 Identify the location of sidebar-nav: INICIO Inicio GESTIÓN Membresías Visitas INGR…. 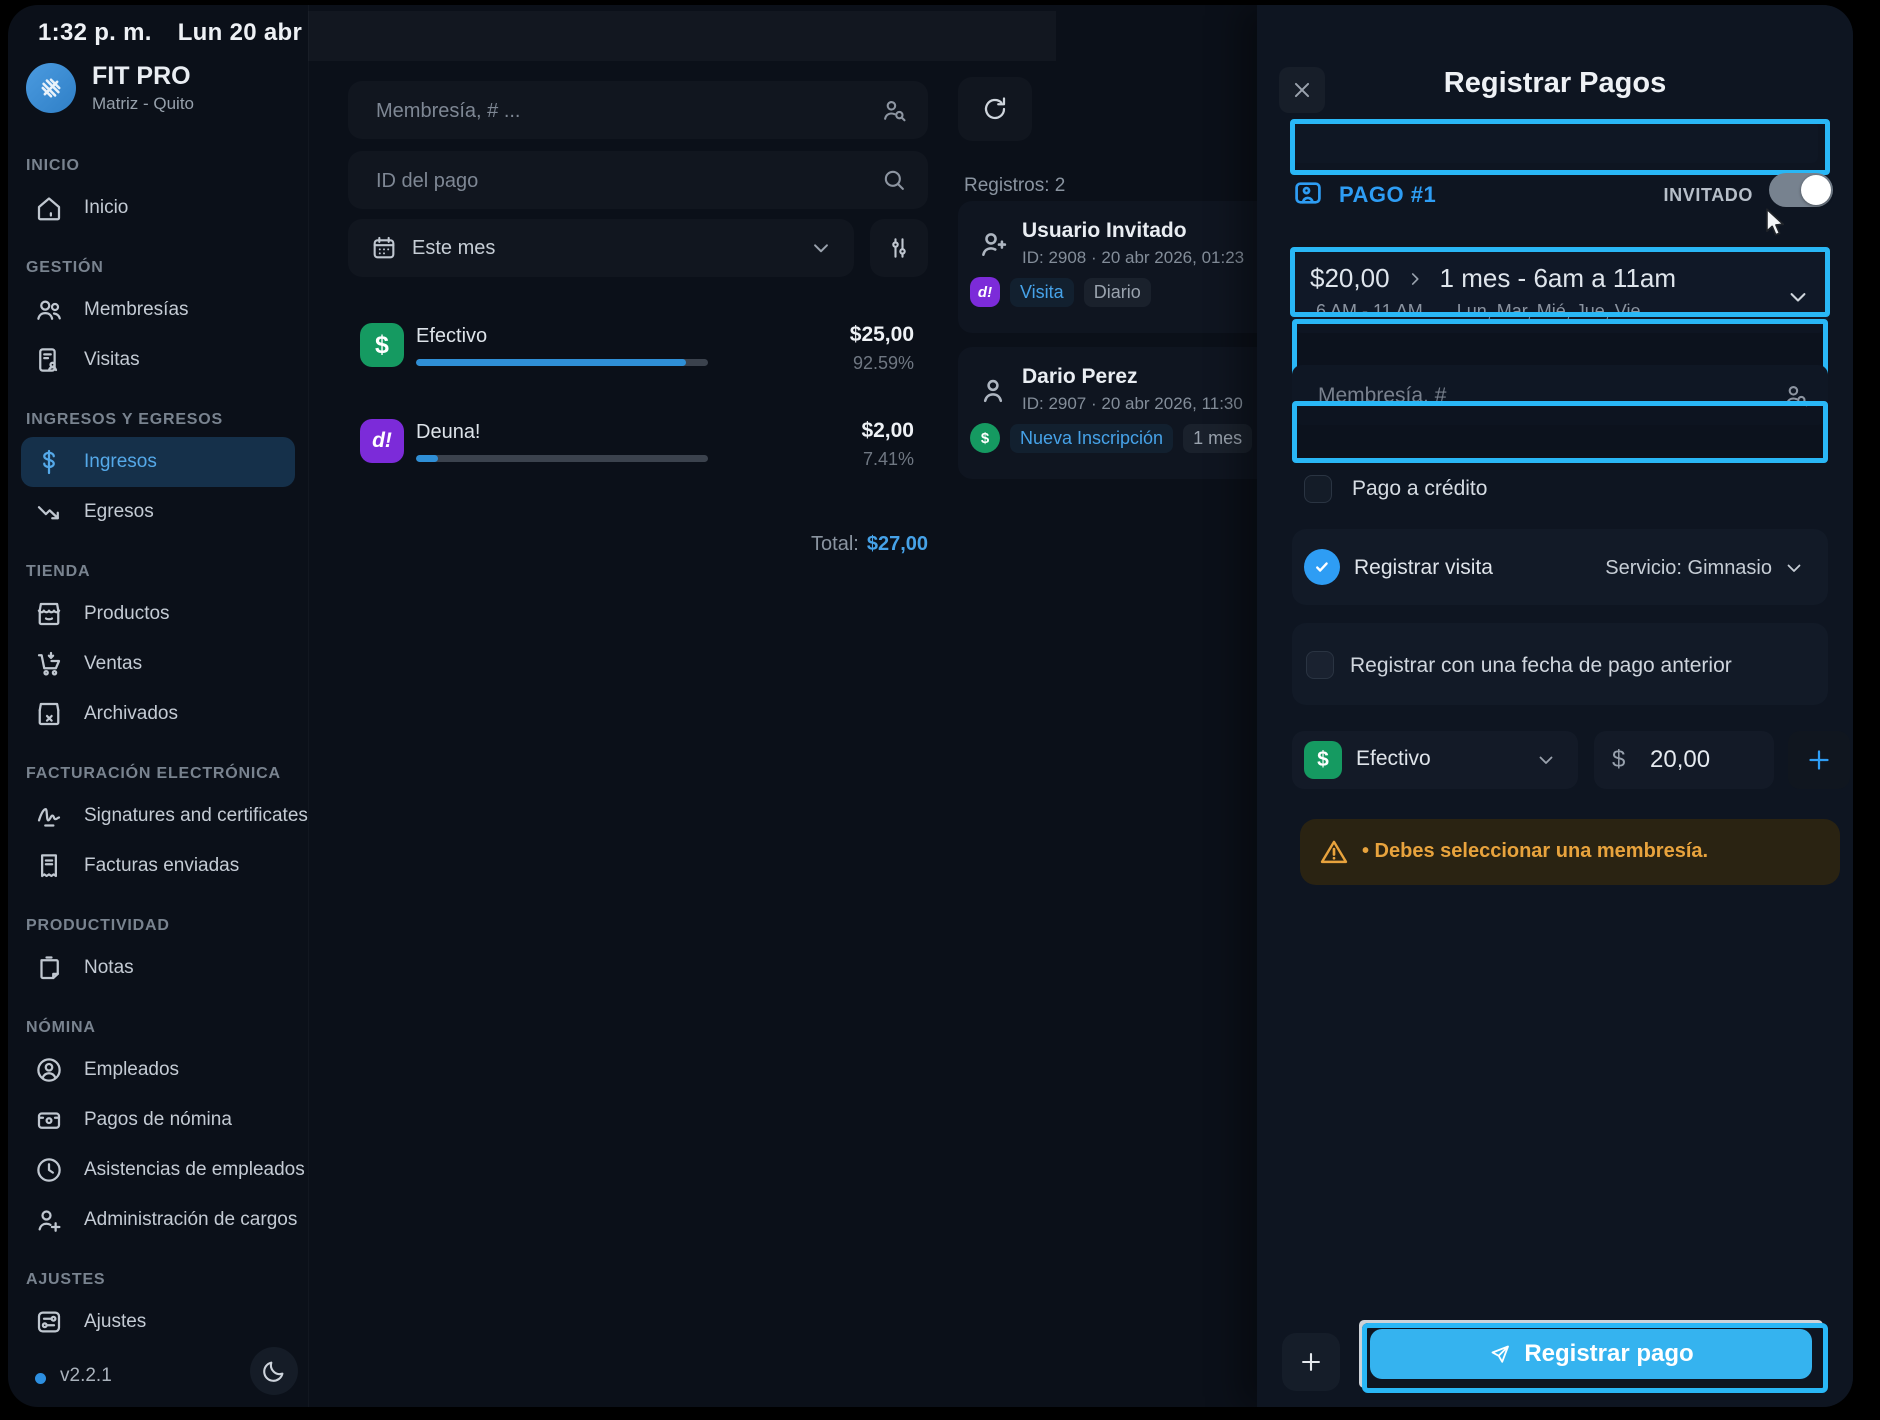
(158, 739).